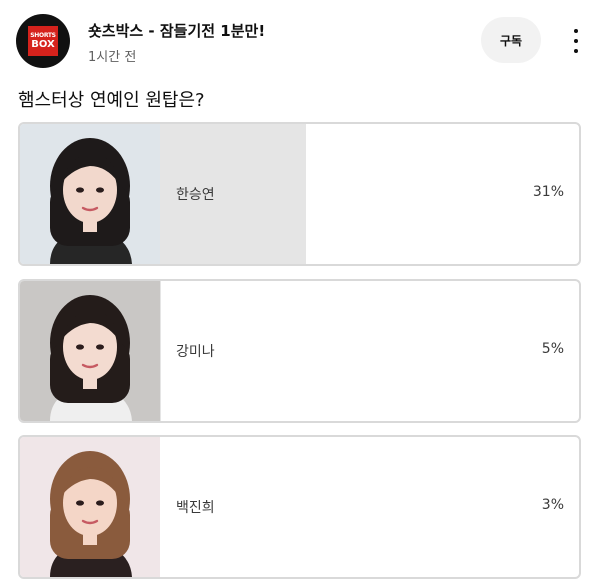 Image resolution: width=600 pixels, height=581 pixels. I want to click on poll-question: 햄스터상 연예인 원탑은?, so click(111, 100).